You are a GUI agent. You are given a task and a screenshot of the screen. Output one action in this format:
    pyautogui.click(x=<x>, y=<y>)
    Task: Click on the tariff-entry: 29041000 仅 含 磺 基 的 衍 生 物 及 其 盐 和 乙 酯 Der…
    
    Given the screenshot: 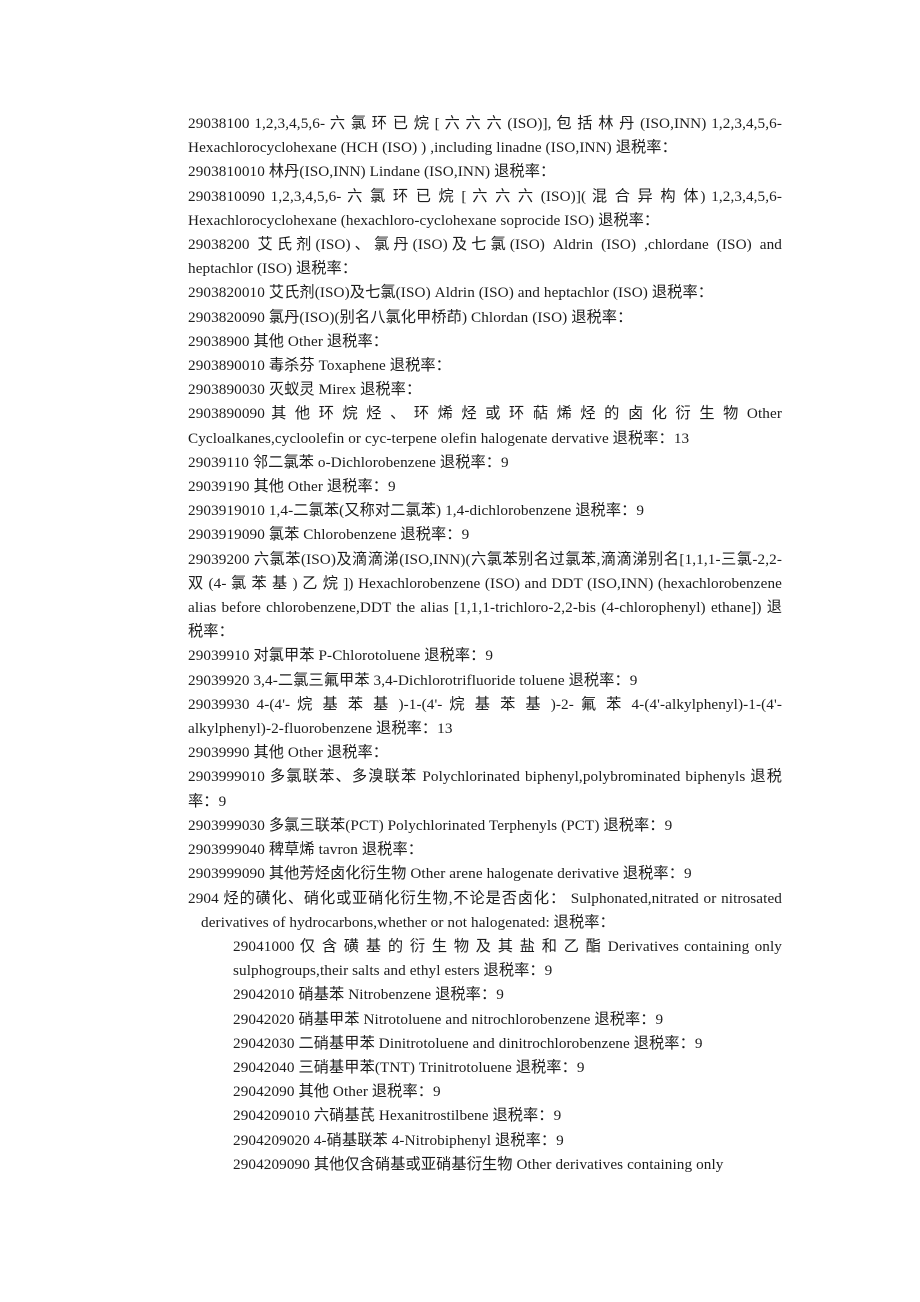 What is the action you would take?
    pyautogui.click(x=507, y=958)
    